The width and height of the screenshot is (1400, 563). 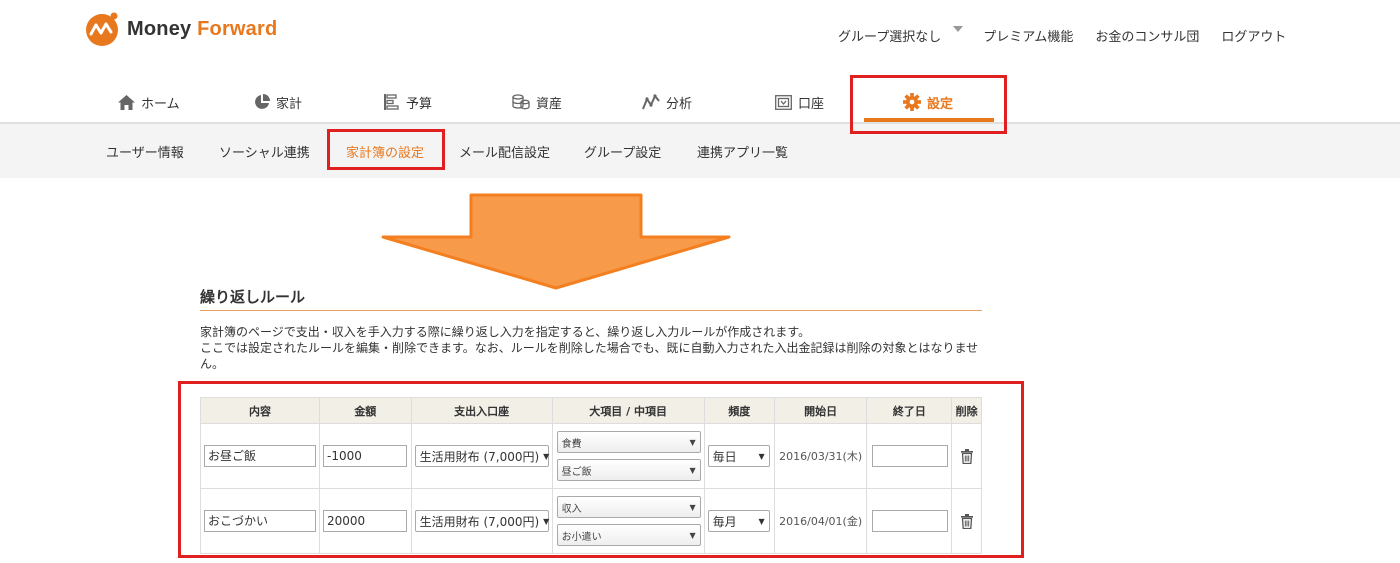 I want to click on pie-chart-icon, so click(x=262, y=102).